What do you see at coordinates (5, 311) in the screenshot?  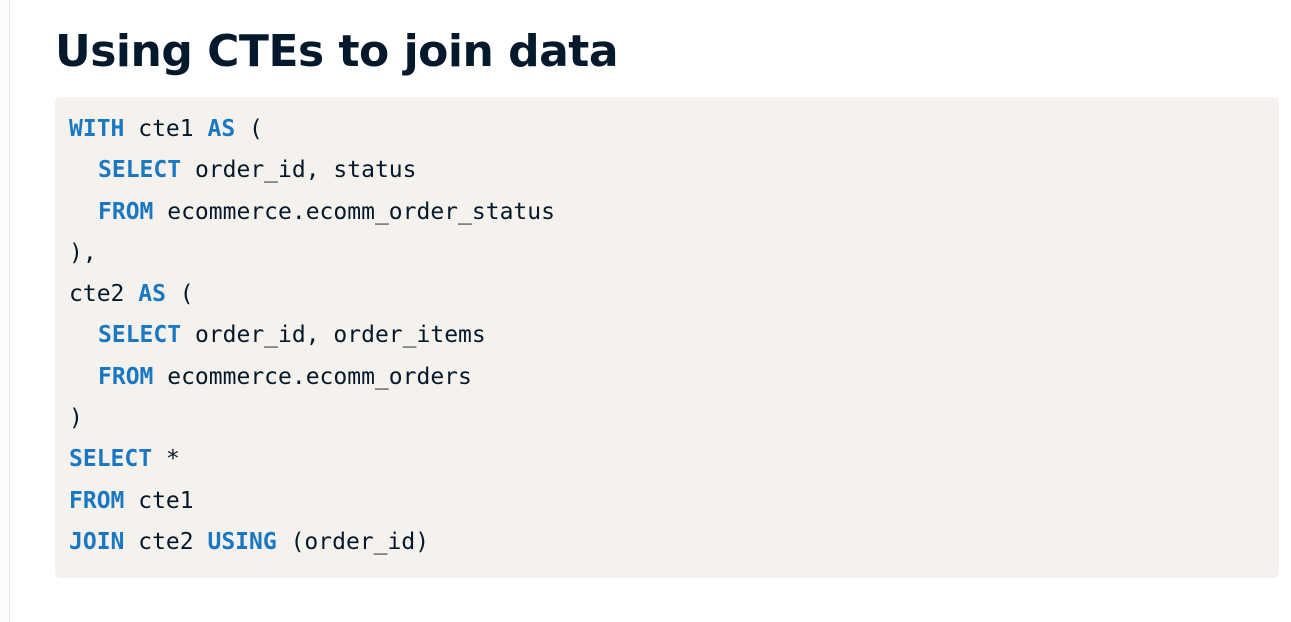 I see `left-panel-border` at bounding box center [5, 311].